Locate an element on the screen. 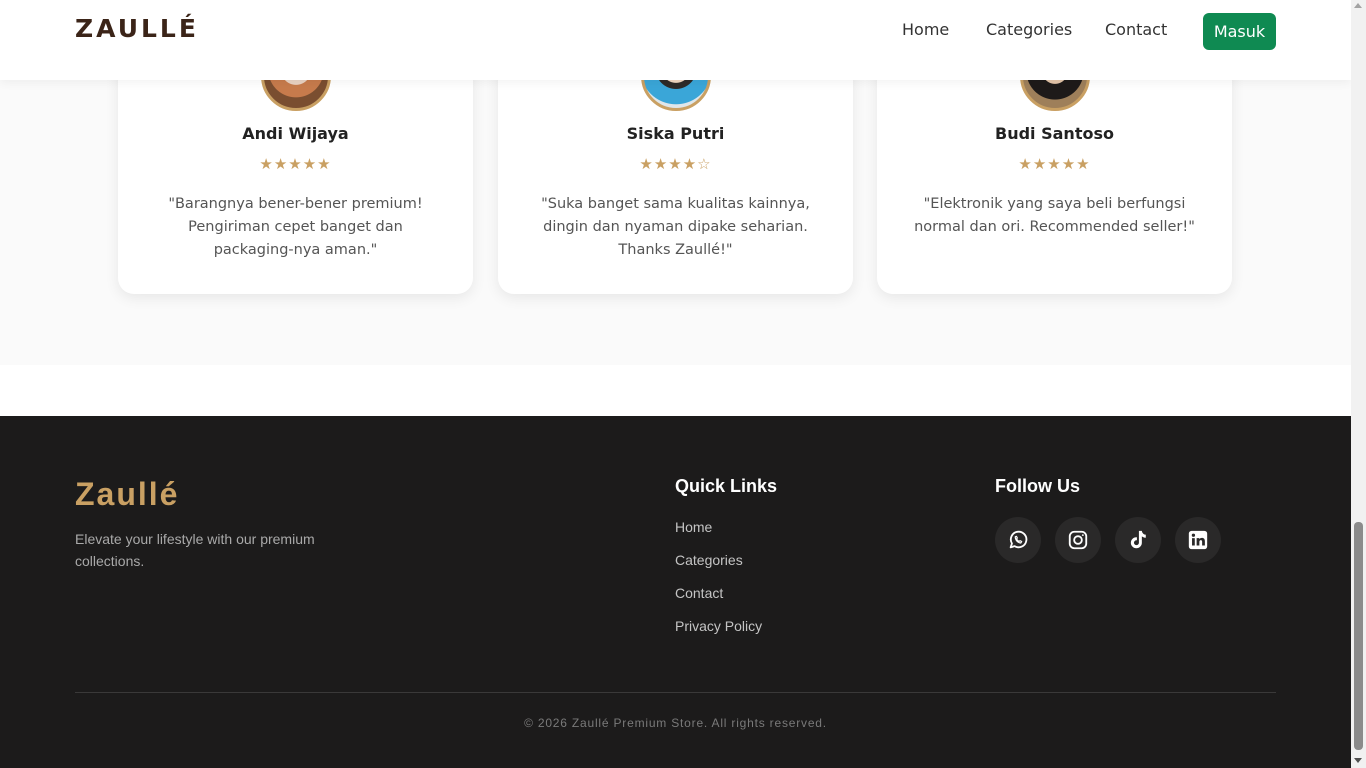 This screenshot has width=1366, height=768. footer-link-home: Home is located at coordinates (693, 527).